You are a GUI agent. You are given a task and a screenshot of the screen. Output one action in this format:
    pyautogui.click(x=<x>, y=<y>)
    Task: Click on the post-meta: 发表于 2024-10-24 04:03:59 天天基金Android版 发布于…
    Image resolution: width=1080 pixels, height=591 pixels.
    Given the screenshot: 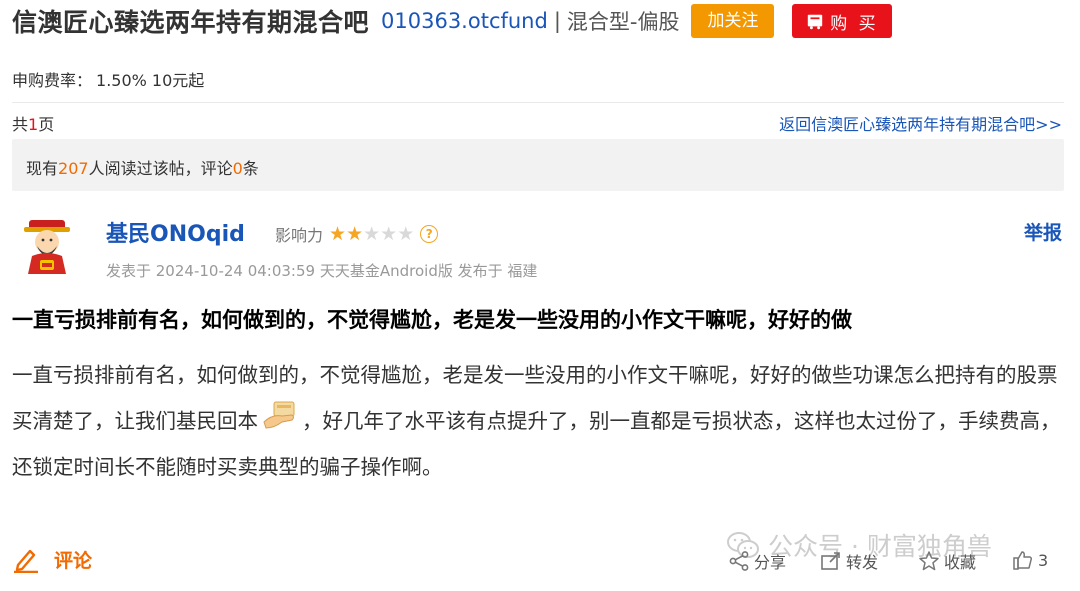 What is the action you would take?
    pyautogui.click(x=322, y=271)
    